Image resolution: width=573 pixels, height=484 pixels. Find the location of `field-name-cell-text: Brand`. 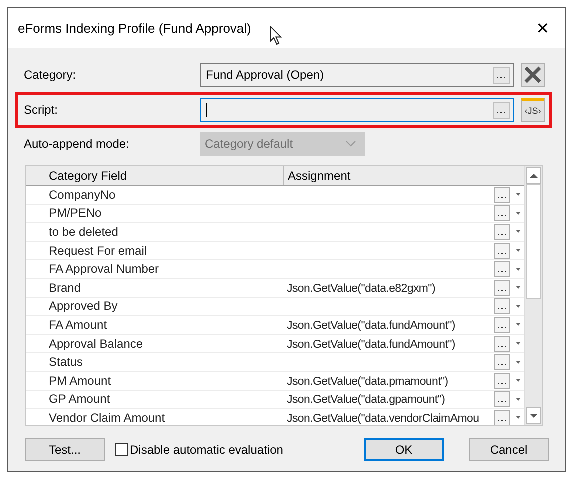

field-name-cell-text: Brand is located at coordinates (65, 287).